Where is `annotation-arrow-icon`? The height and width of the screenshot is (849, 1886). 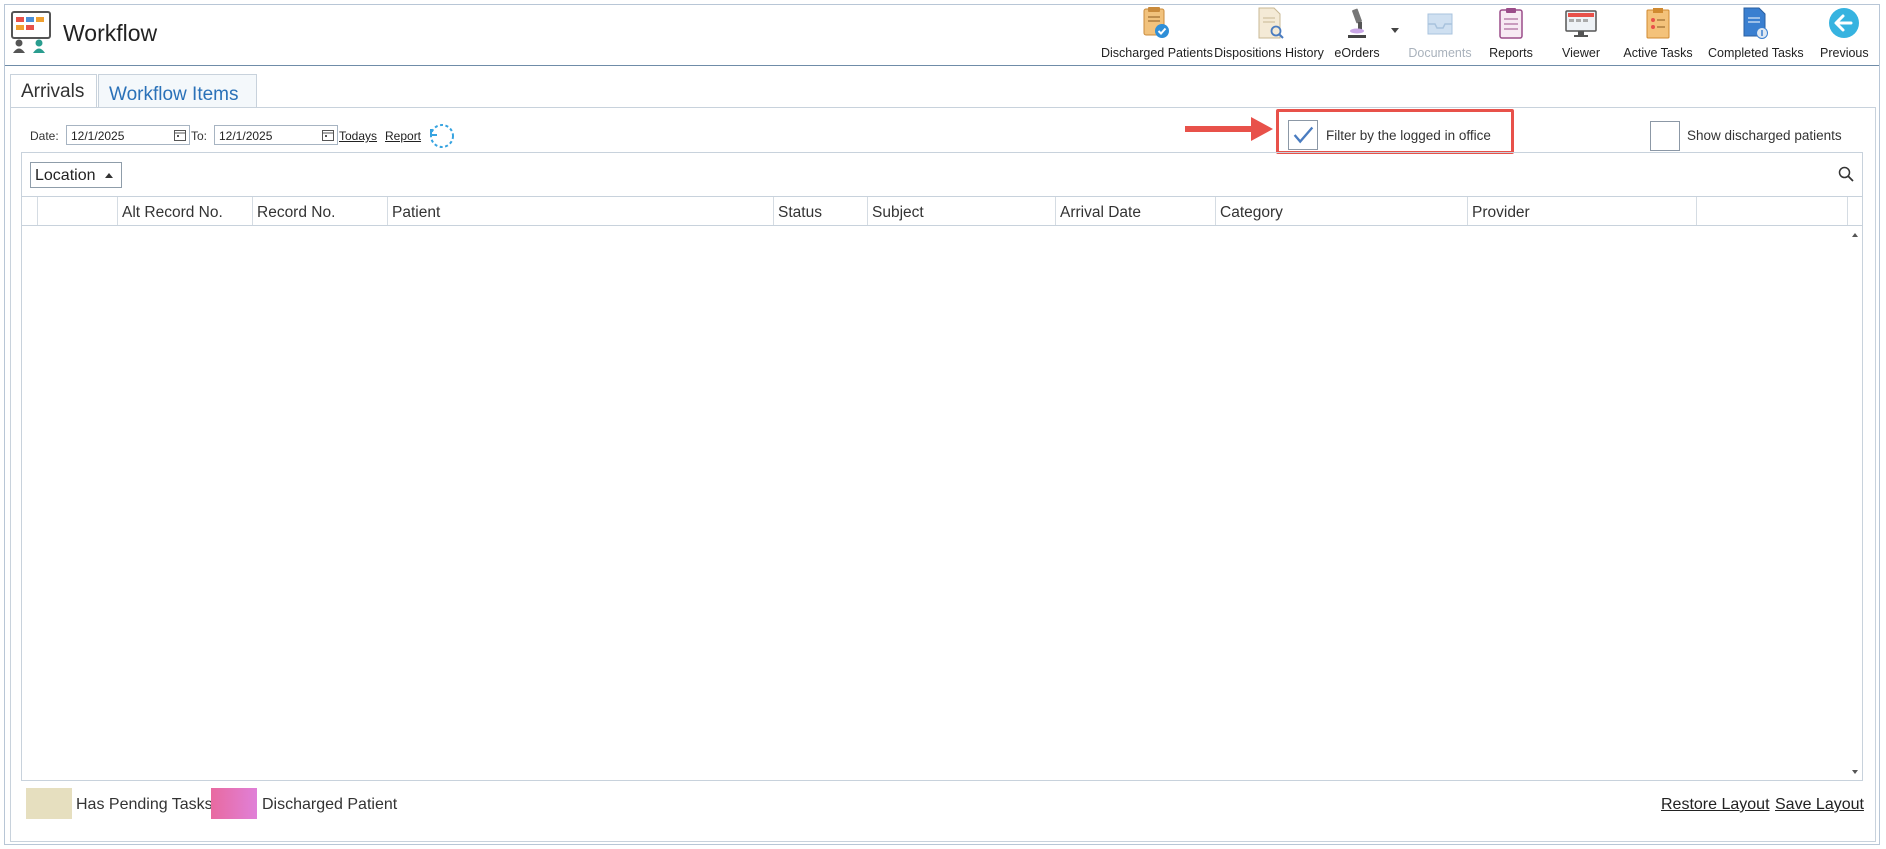 annotation-arrow-icon is located at coordinates (1229, 129).